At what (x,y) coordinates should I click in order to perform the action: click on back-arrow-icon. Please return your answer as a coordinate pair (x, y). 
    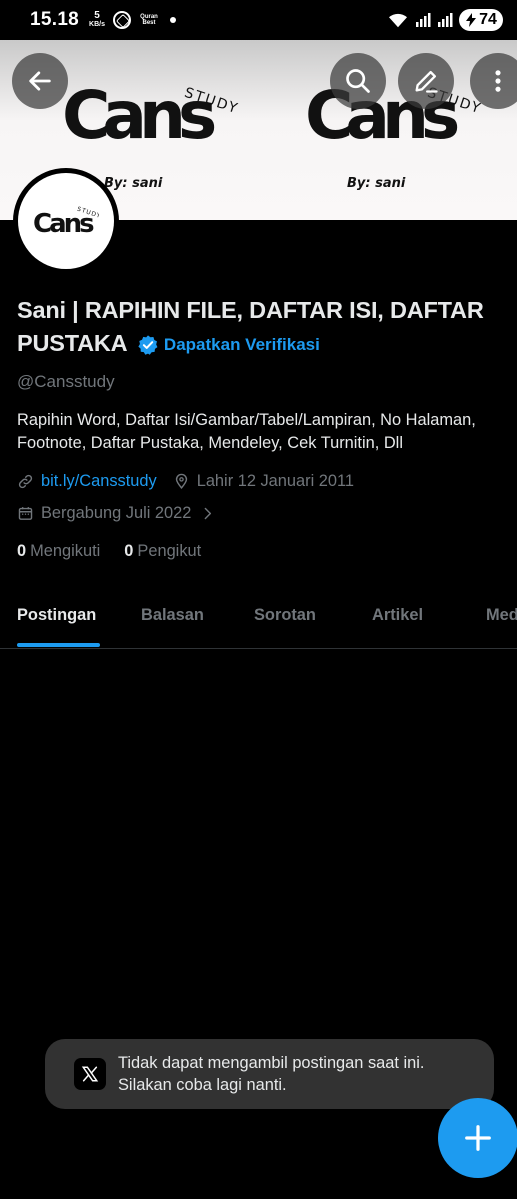
    Looking at the image, I should click on (40, 81).